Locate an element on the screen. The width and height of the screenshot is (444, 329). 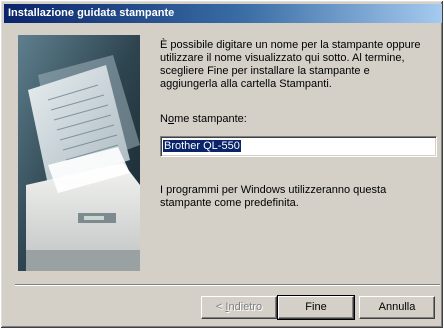
finish-button: Fine is located at coordinates (316, 307).